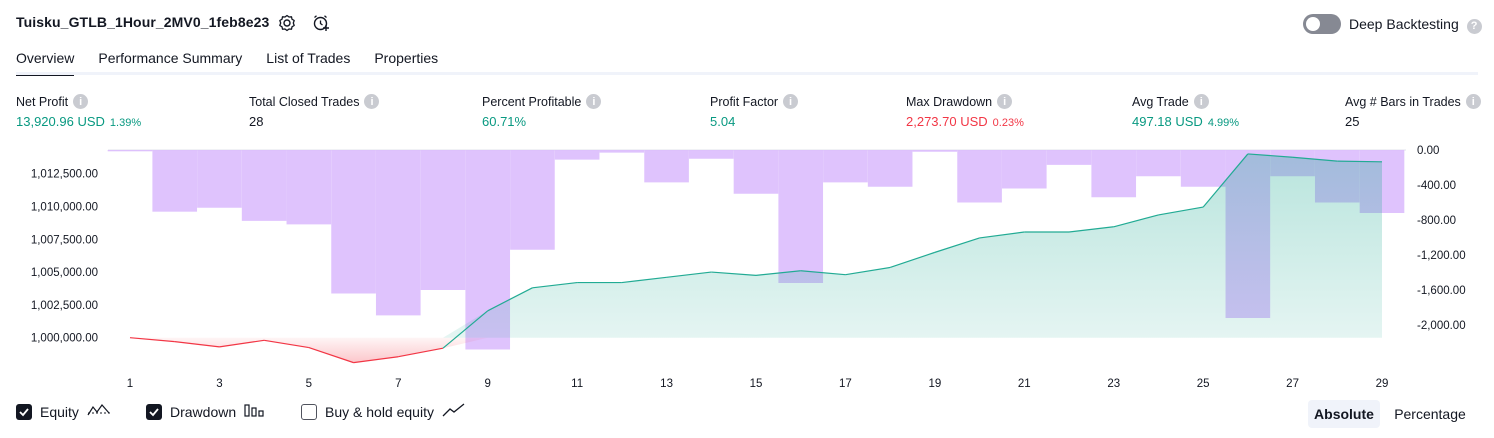  Describe the element at coordinates (321, 23) in the screenshot. I see `add-alert-clock-icon` at that location.